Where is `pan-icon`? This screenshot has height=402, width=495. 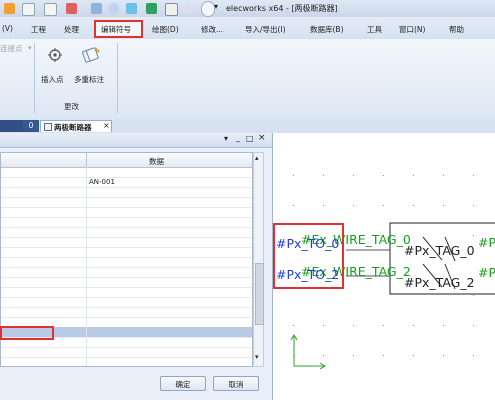
pan-icon is located at coordinates (131, 8).